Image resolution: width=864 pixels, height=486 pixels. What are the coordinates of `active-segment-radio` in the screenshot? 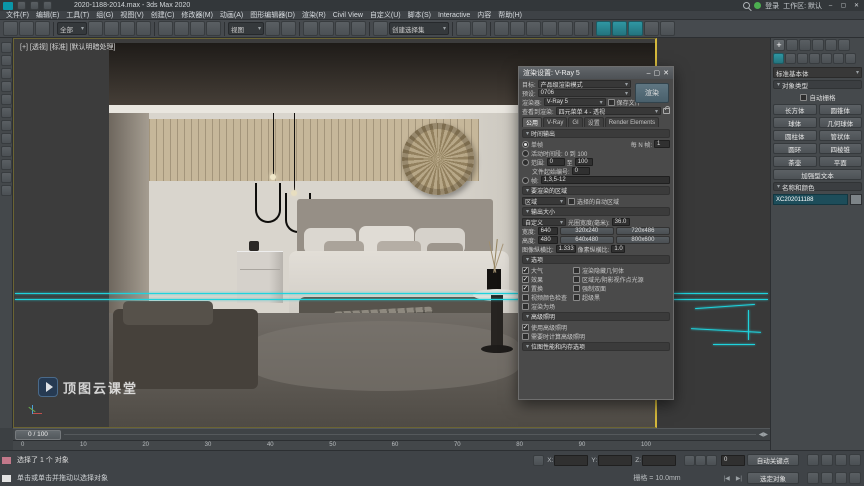 It's located at (525, 153).